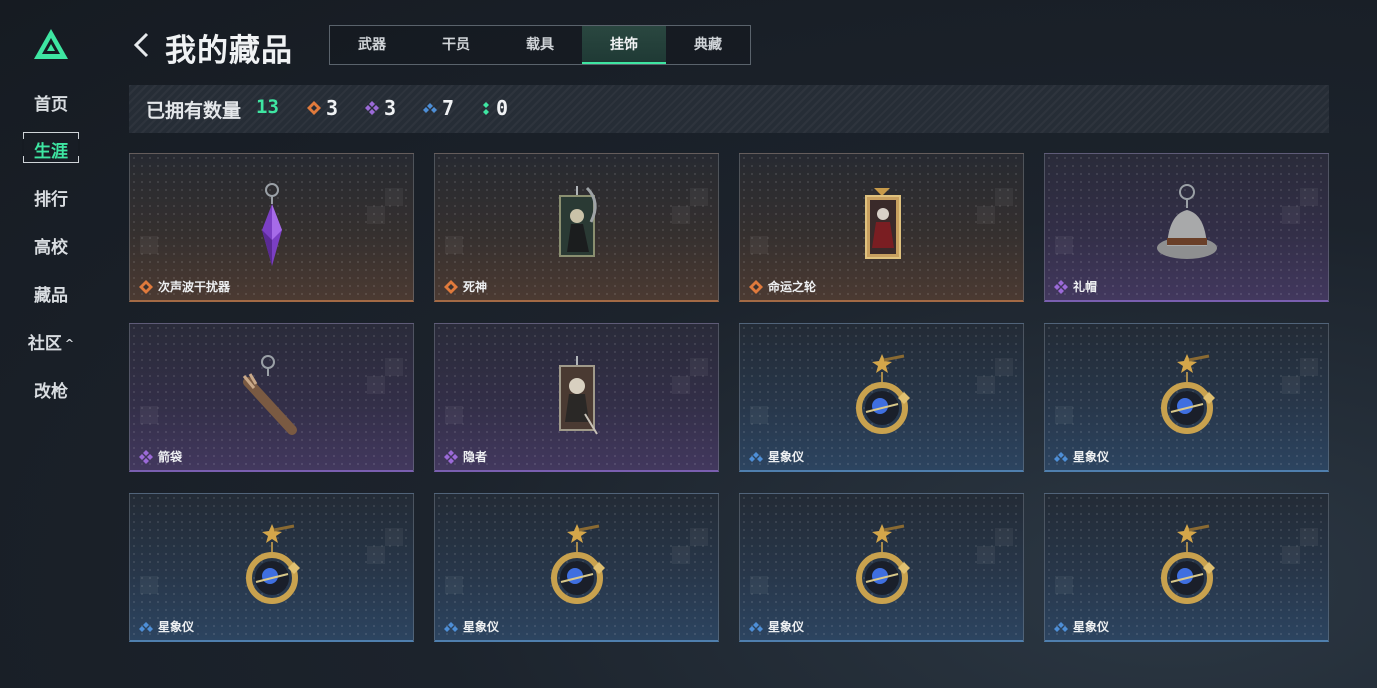 Image resolution: width=1377 pixels, height=688 pixels. I want to click on tab-vehicles: 载具, so click(540, 45).